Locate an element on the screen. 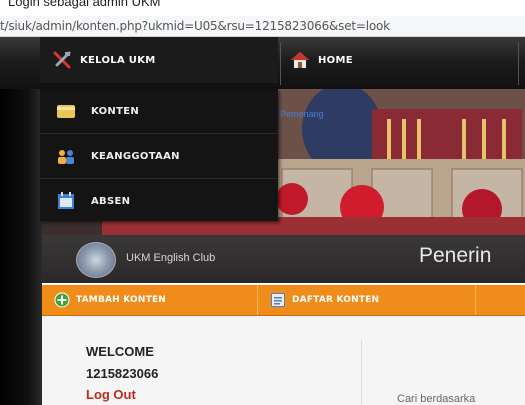 This screenshot has width=525, height=405. plus-icon is located at coordinates (62, 300).